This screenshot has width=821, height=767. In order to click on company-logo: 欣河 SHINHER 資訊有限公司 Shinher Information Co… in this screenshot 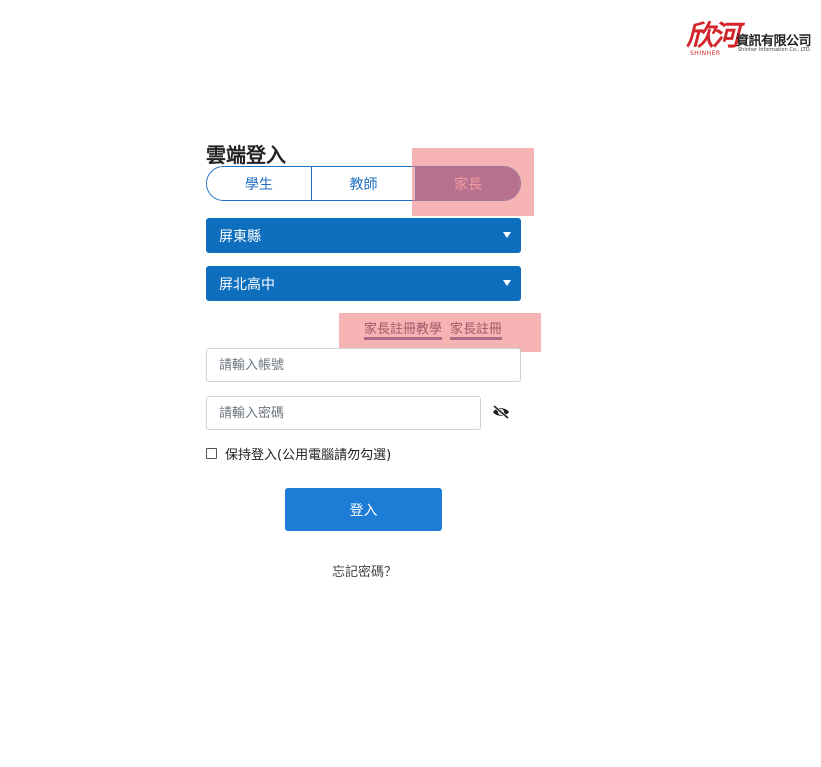, I will do `click(752, 39)`.